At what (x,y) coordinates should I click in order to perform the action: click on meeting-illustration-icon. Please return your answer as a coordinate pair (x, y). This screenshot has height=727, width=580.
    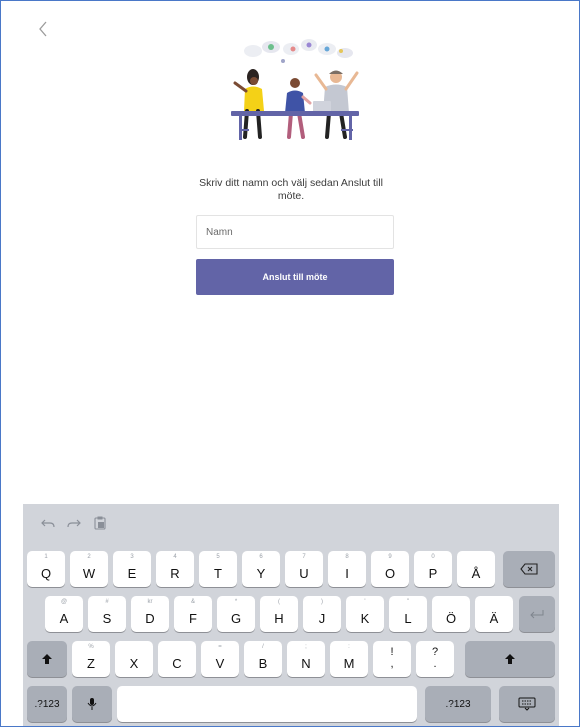
    Looking at the image, I should click on (295, 89).